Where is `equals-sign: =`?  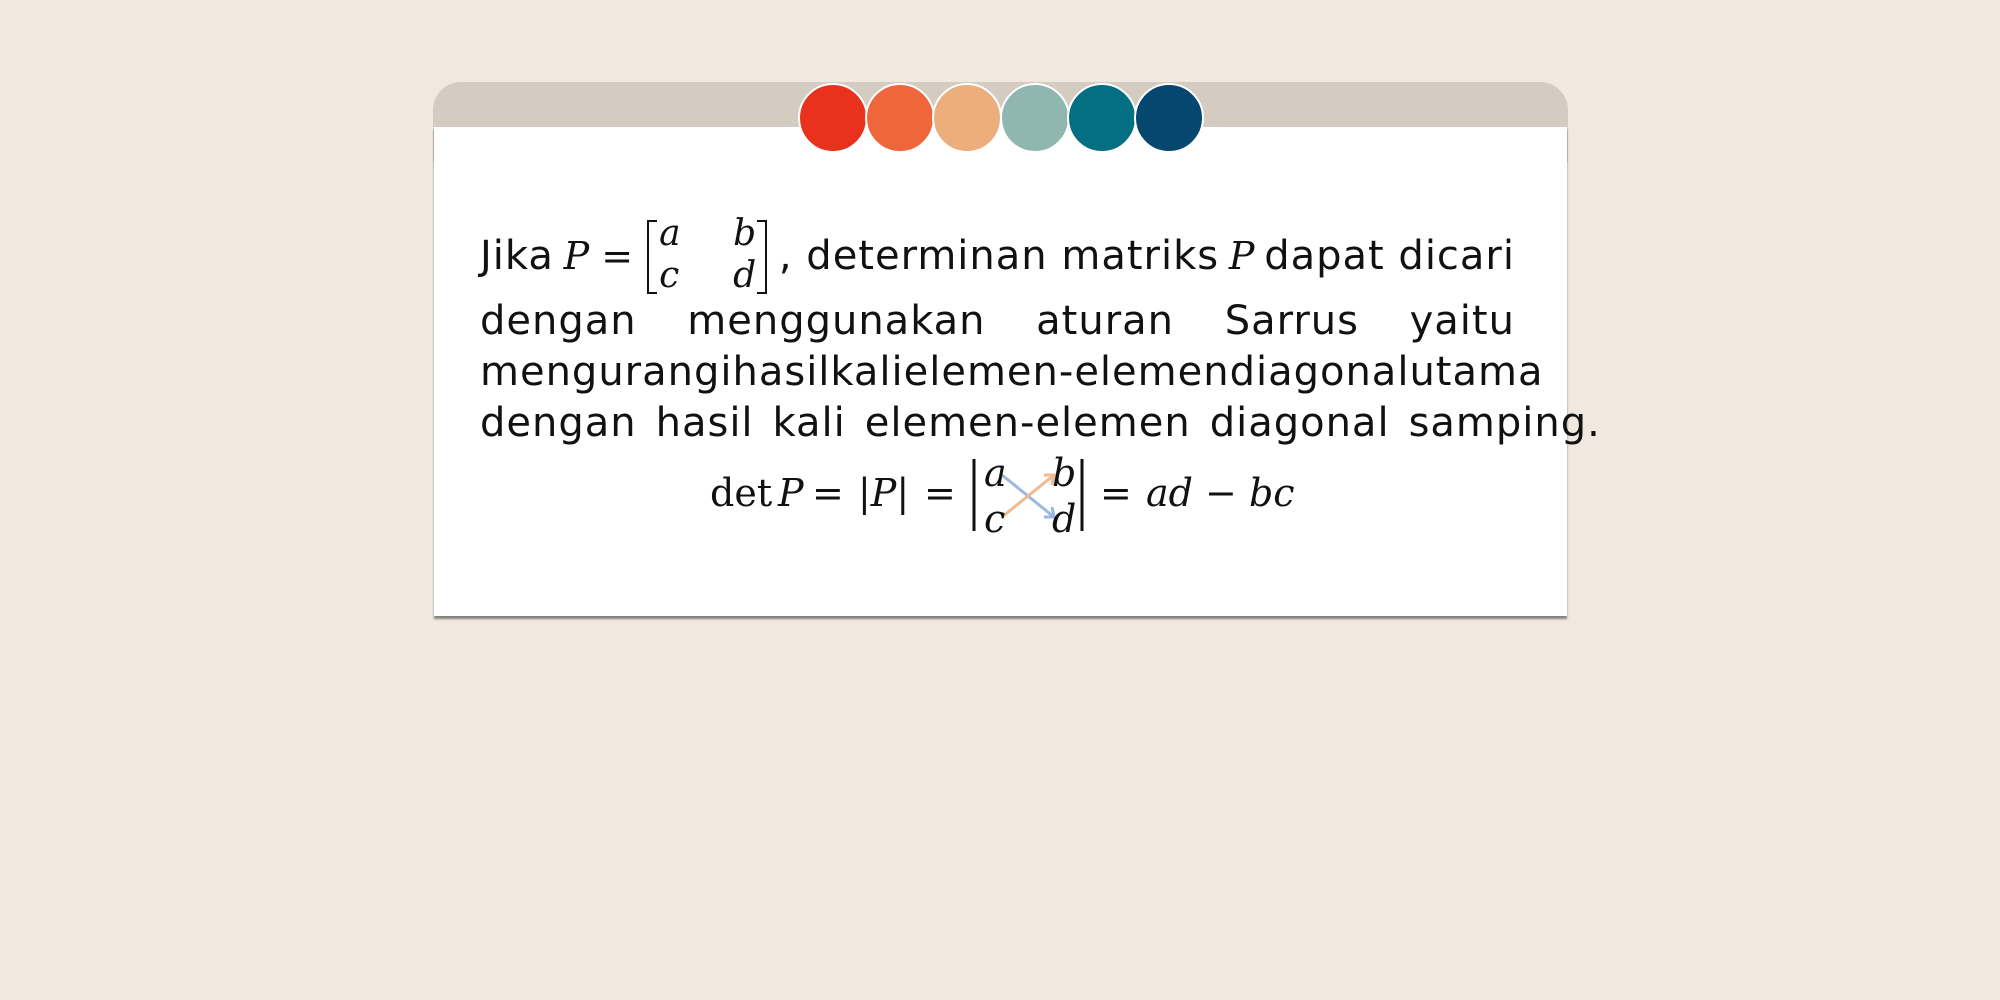 equals-sign: = is located at coordinates (617, 255).